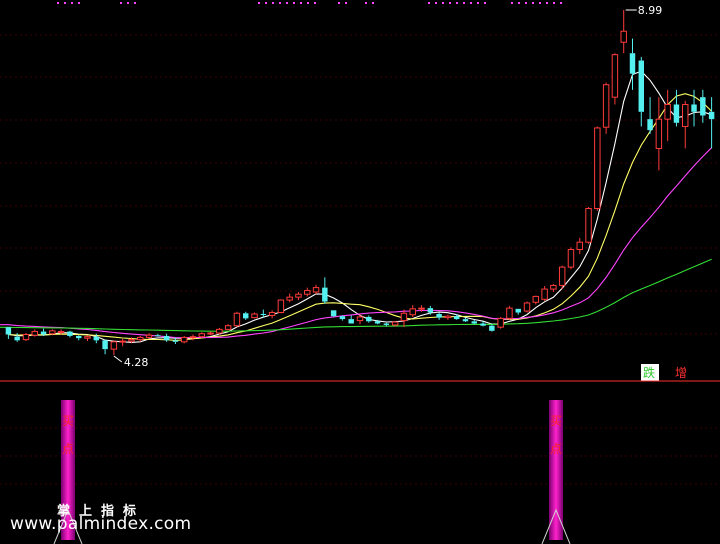 This screenshot has width=720, height=544. I want to click on signal-label-char: 买, so click(556, 421).